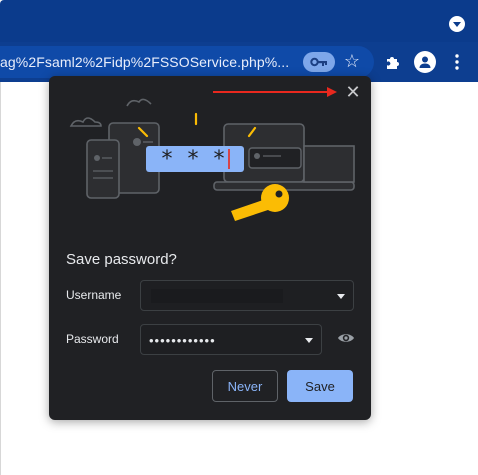 Image resolution: width=478 pixels, height=475 pixels. Describe the element at coordinates (352, 61) in the screenshot. I see `star-icon: ☆` at that location.